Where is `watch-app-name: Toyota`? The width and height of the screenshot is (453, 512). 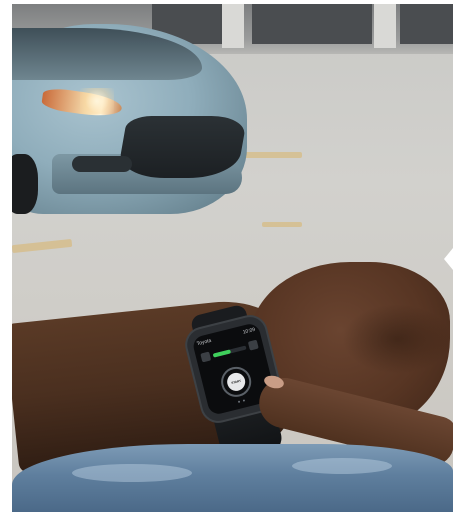 watch-app-name: Toyota is located at coordinates (204, 342).